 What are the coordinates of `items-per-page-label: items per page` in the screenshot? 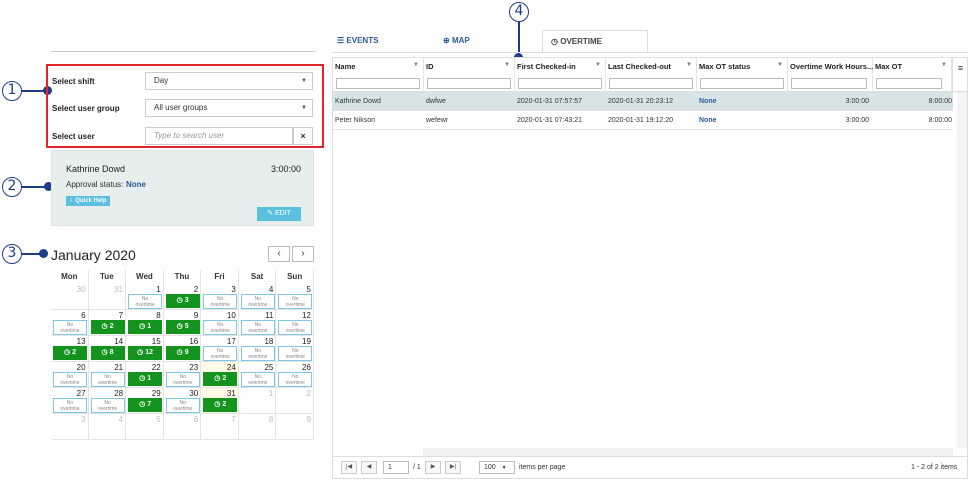 It's located at (542, 467).